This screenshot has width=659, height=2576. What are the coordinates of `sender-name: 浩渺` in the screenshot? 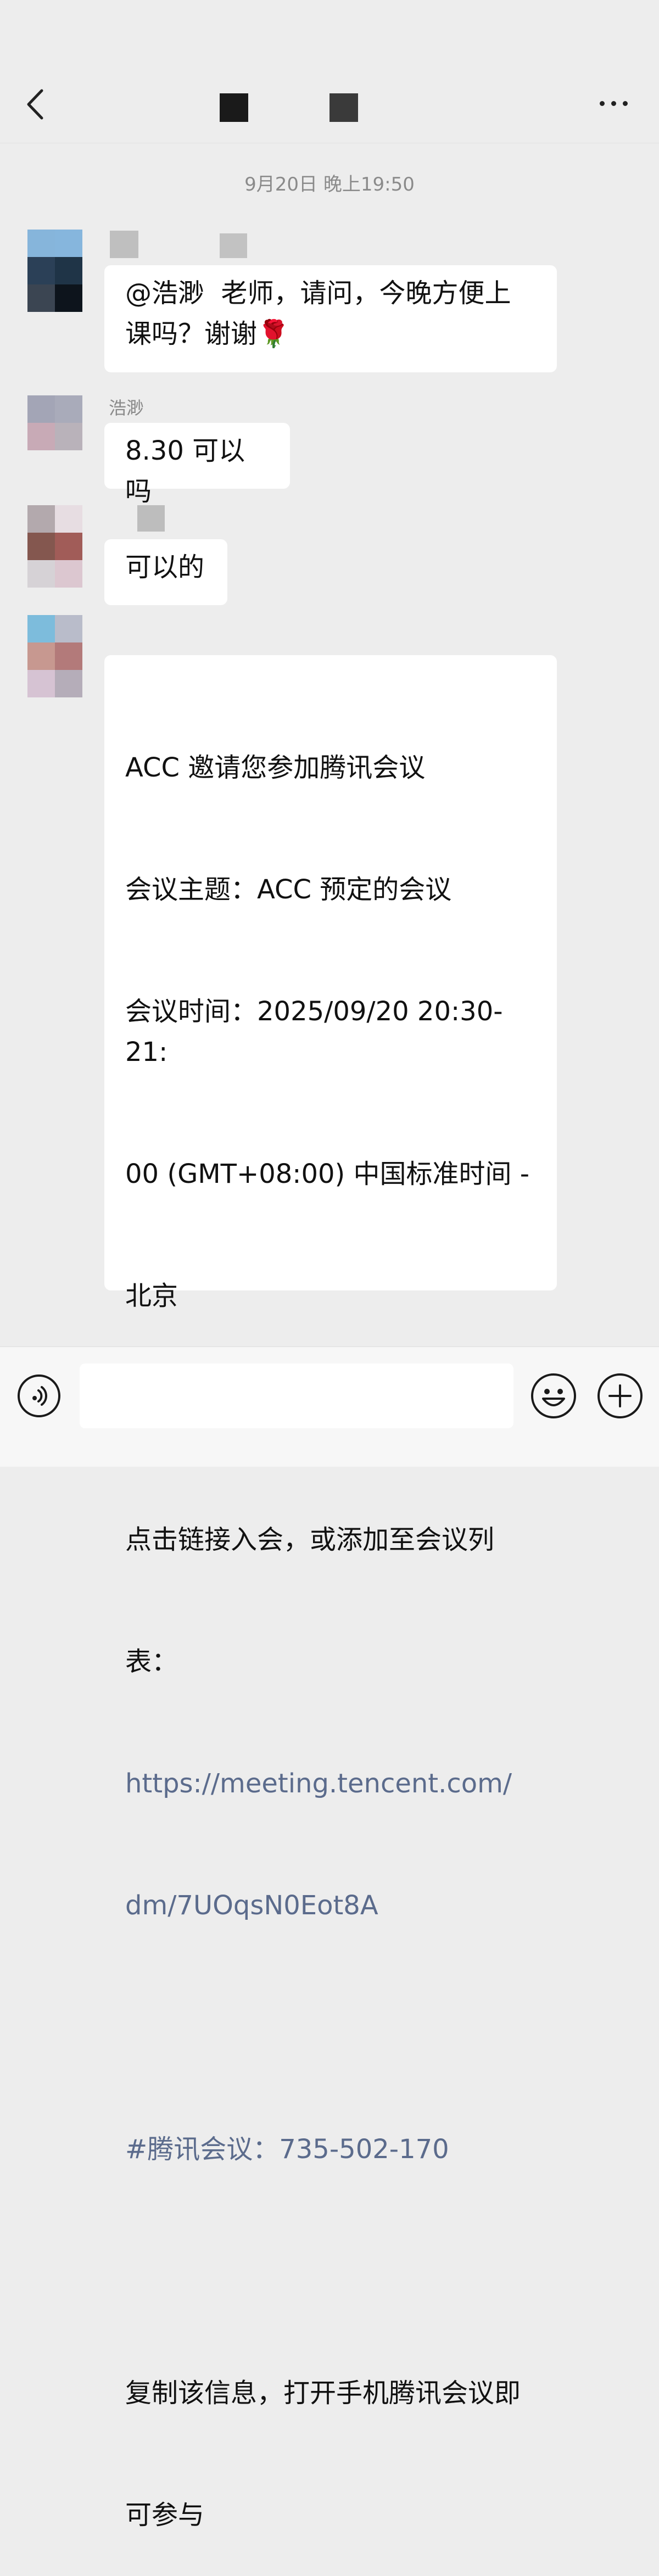 It's located at (126, 408).